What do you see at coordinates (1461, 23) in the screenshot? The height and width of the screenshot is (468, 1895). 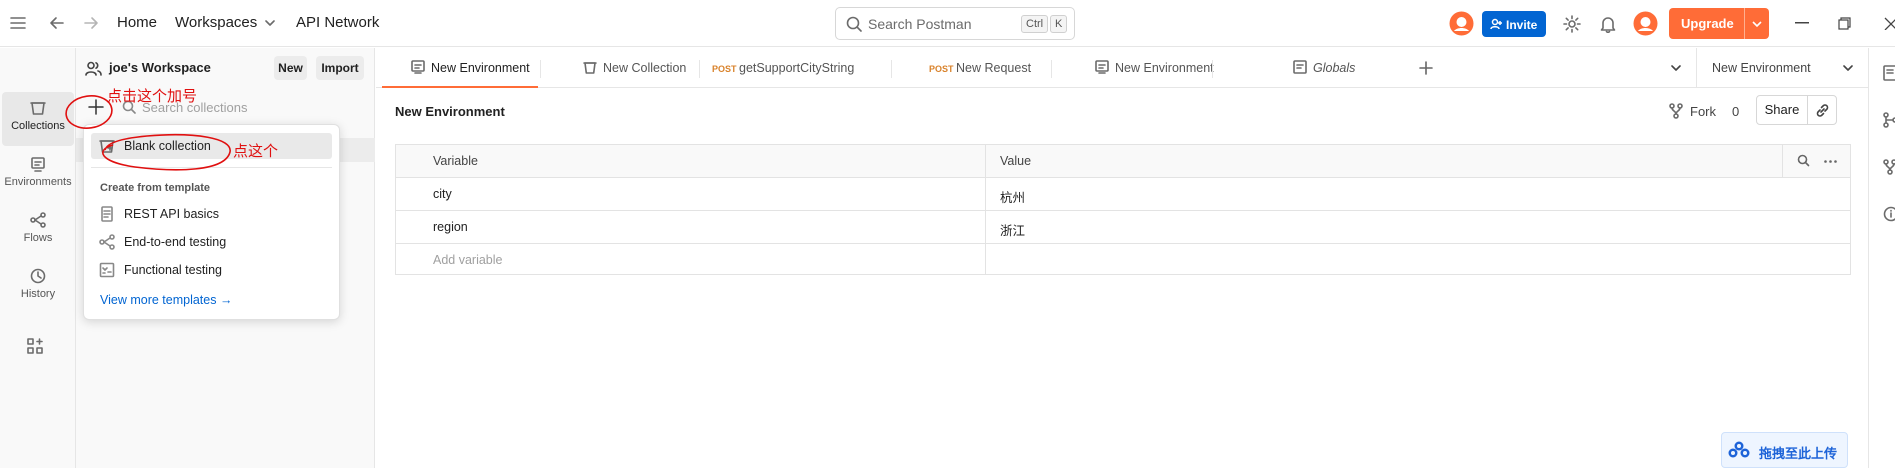 I see `avatar-icon` at bounding box center [1461, 23].